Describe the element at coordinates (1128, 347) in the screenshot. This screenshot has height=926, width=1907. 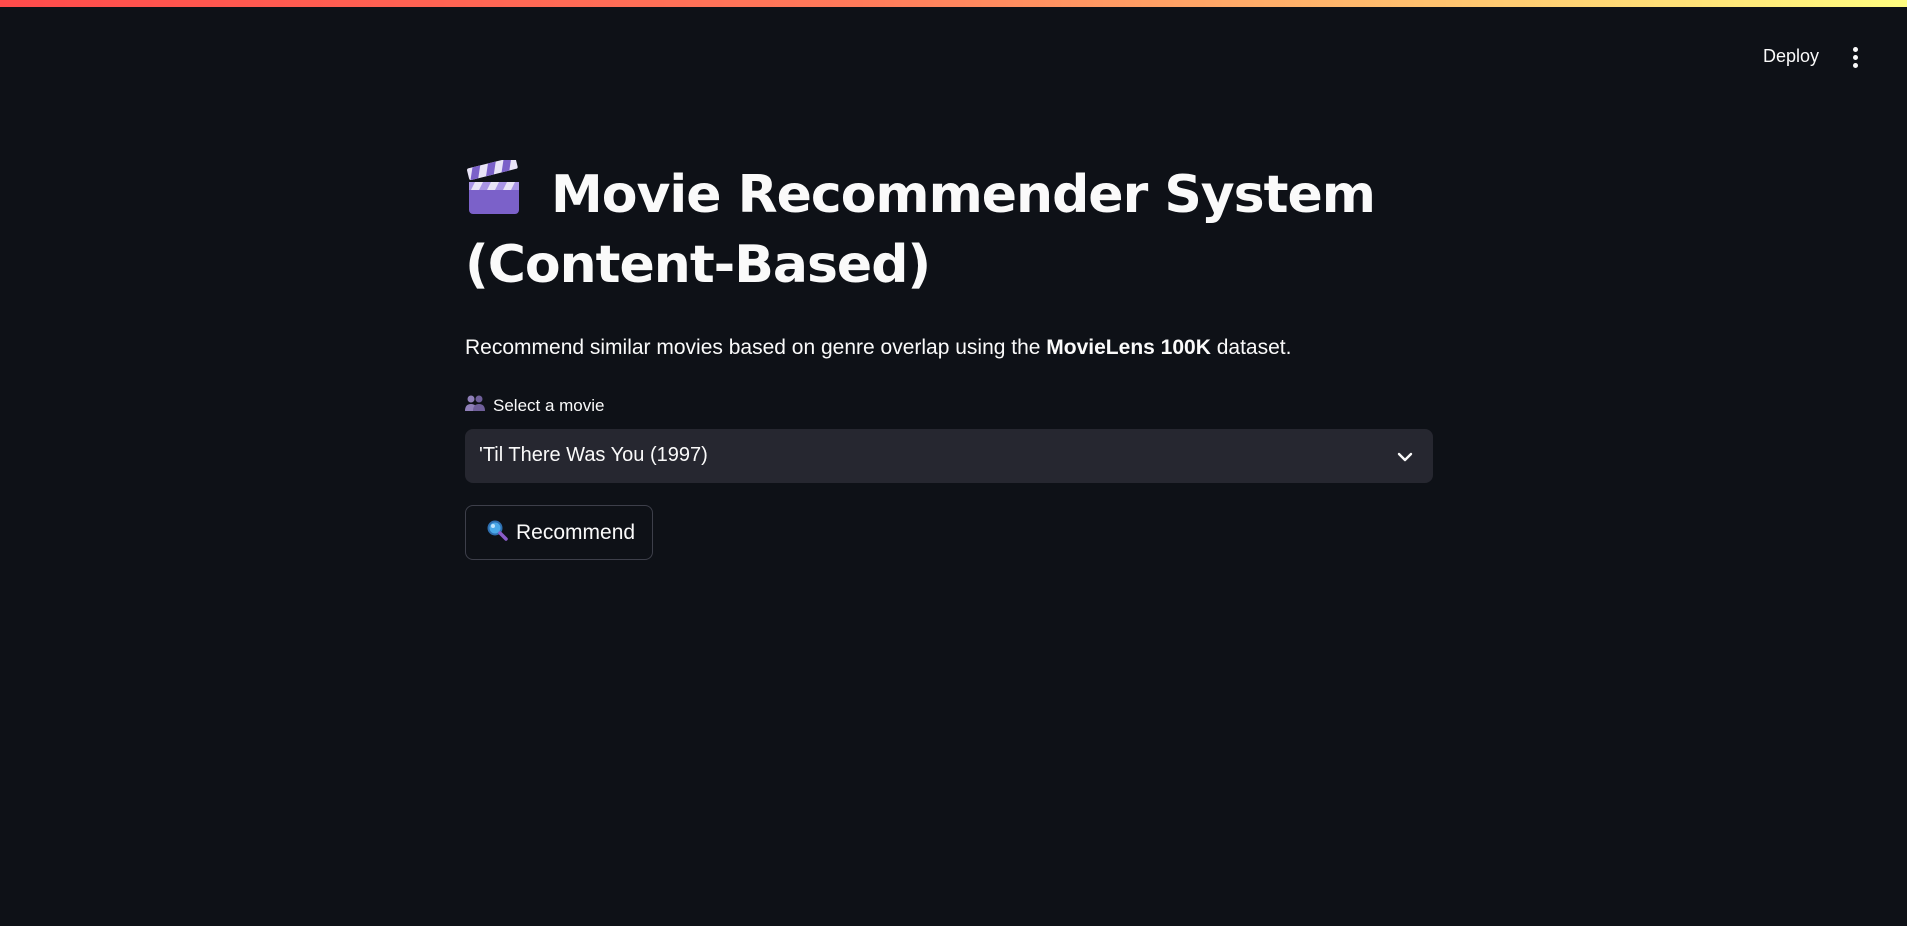
I see `dataset-name: MovieLens 100K` at that location.